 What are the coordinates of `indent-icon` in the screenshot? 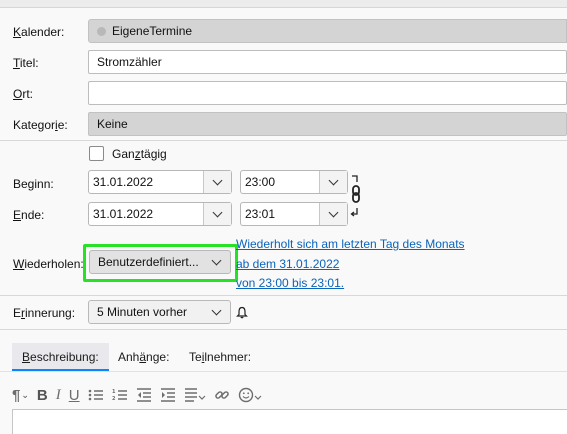 It's located at (168, 395).